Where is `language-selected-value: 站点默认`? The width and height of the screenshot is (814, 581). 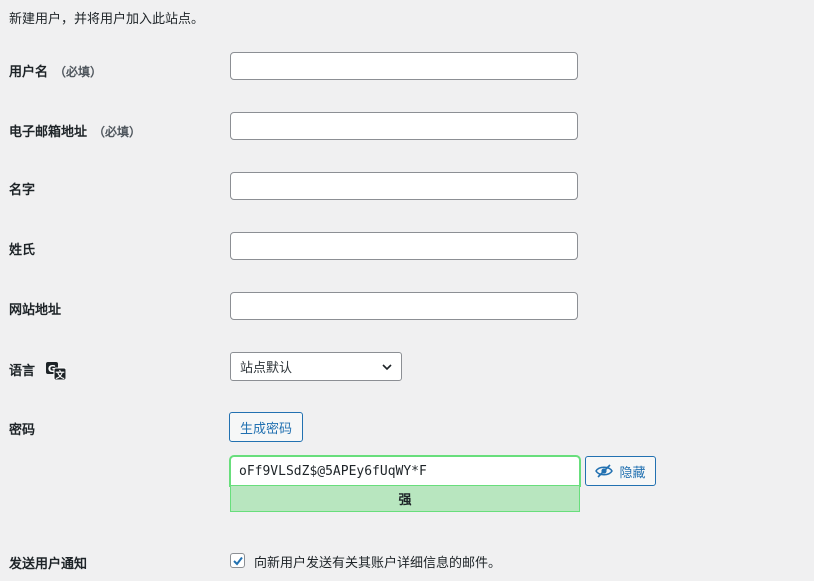
language-selected-value: 站点默认 is located at coordinates (266, 368).